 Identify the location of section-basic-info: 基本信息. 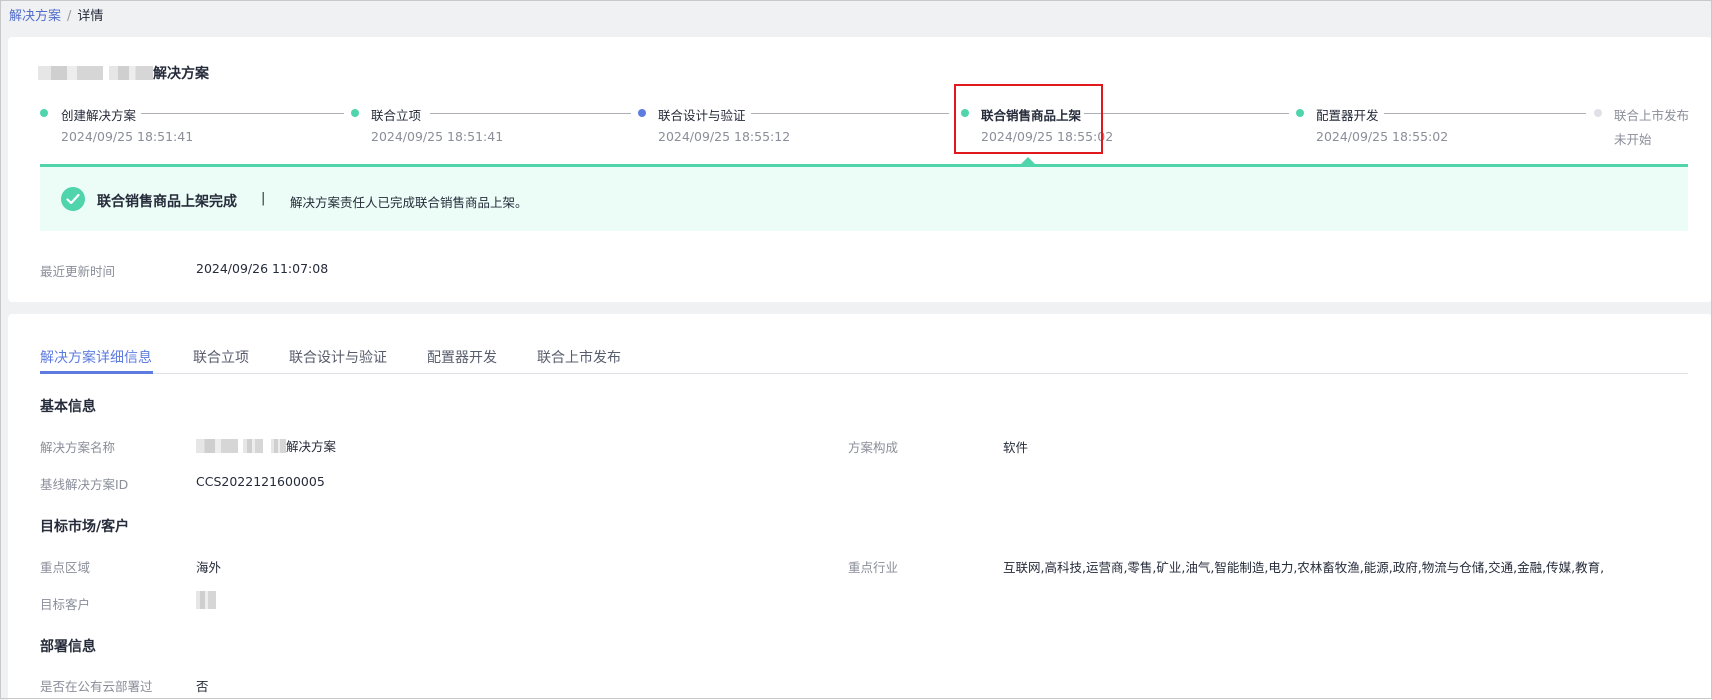
(68, 407).